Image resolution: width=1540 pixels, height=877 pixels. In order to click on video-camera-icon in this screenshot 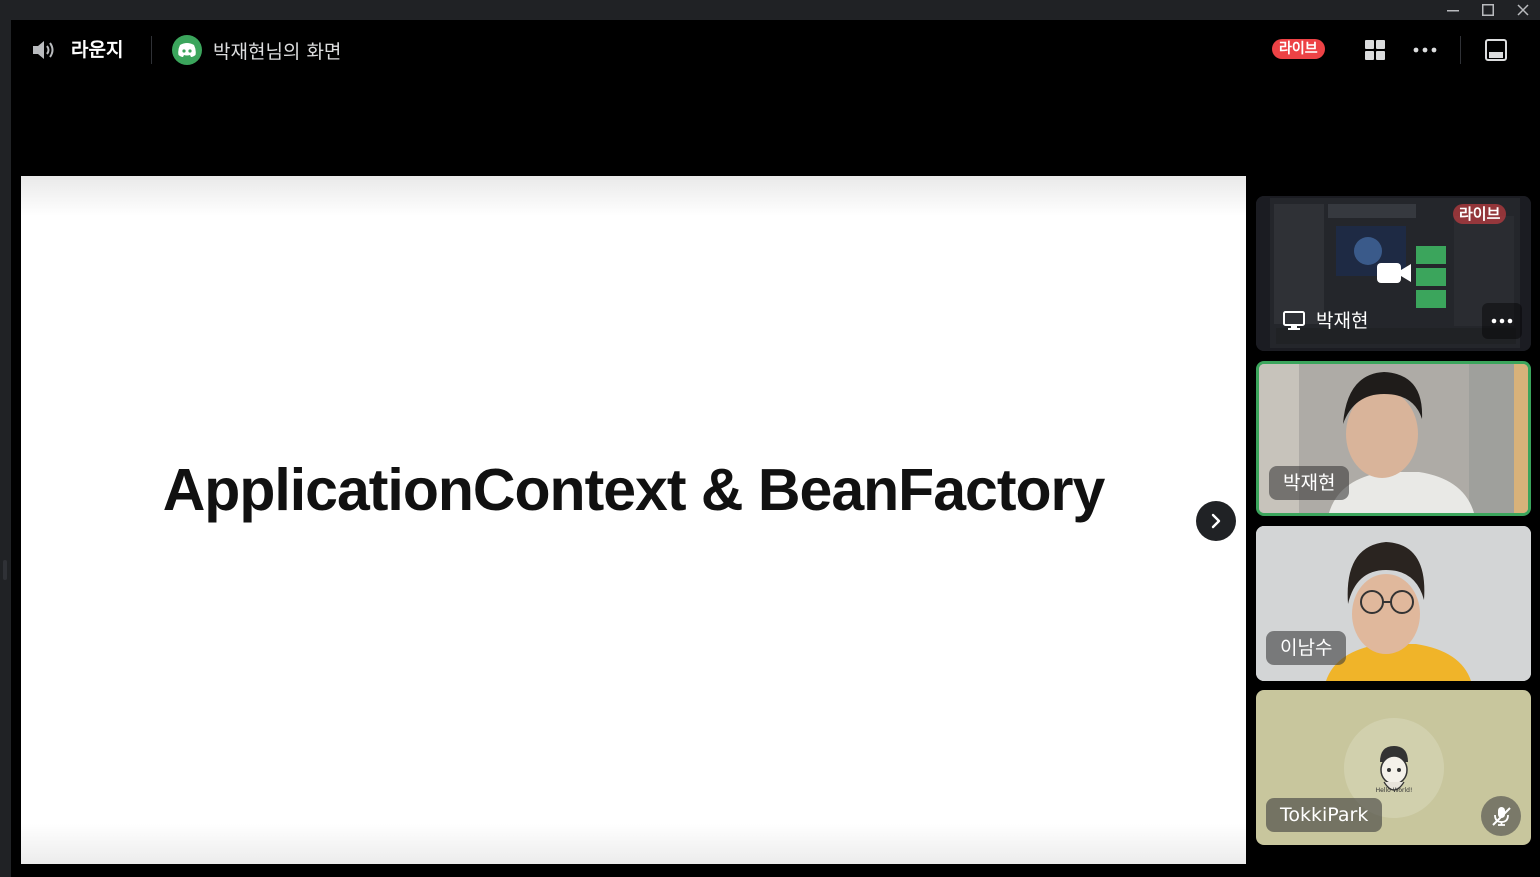, I will do `click(1394, 273)`.